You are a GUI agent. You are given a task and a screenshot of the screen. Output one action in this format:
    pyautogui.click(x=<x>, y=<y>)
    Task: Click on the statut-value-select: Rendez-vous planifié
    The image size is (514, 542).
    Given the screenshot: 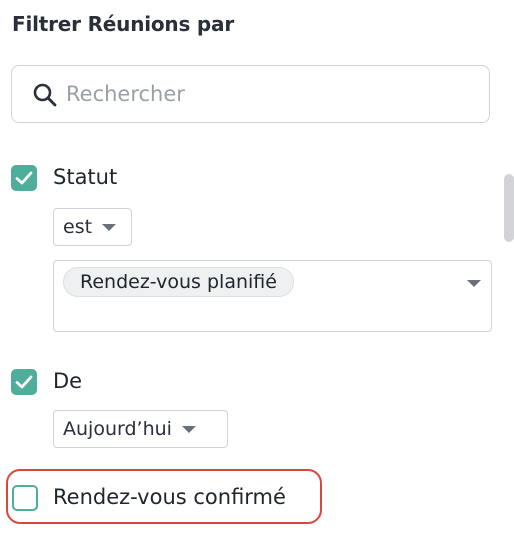 What is the action you would take?
    pyautogui.click(x=272, y=296)
    